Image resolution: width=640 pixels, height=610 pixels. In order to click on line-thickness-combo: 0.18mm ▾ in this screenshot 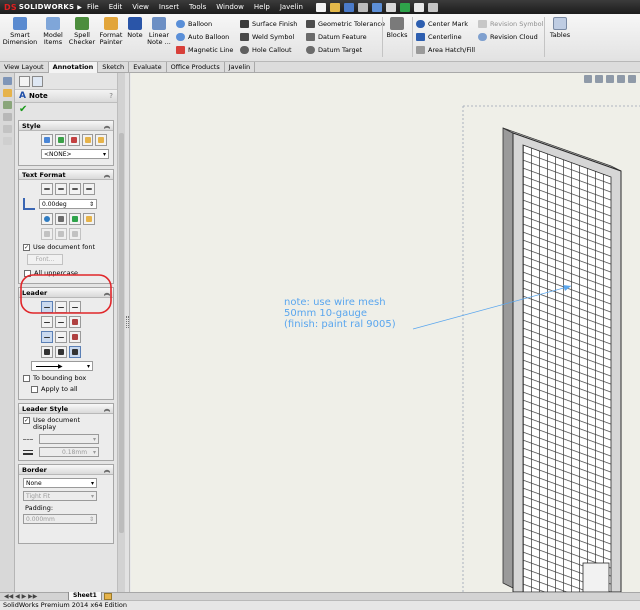, I will do `click(69, 452)`.